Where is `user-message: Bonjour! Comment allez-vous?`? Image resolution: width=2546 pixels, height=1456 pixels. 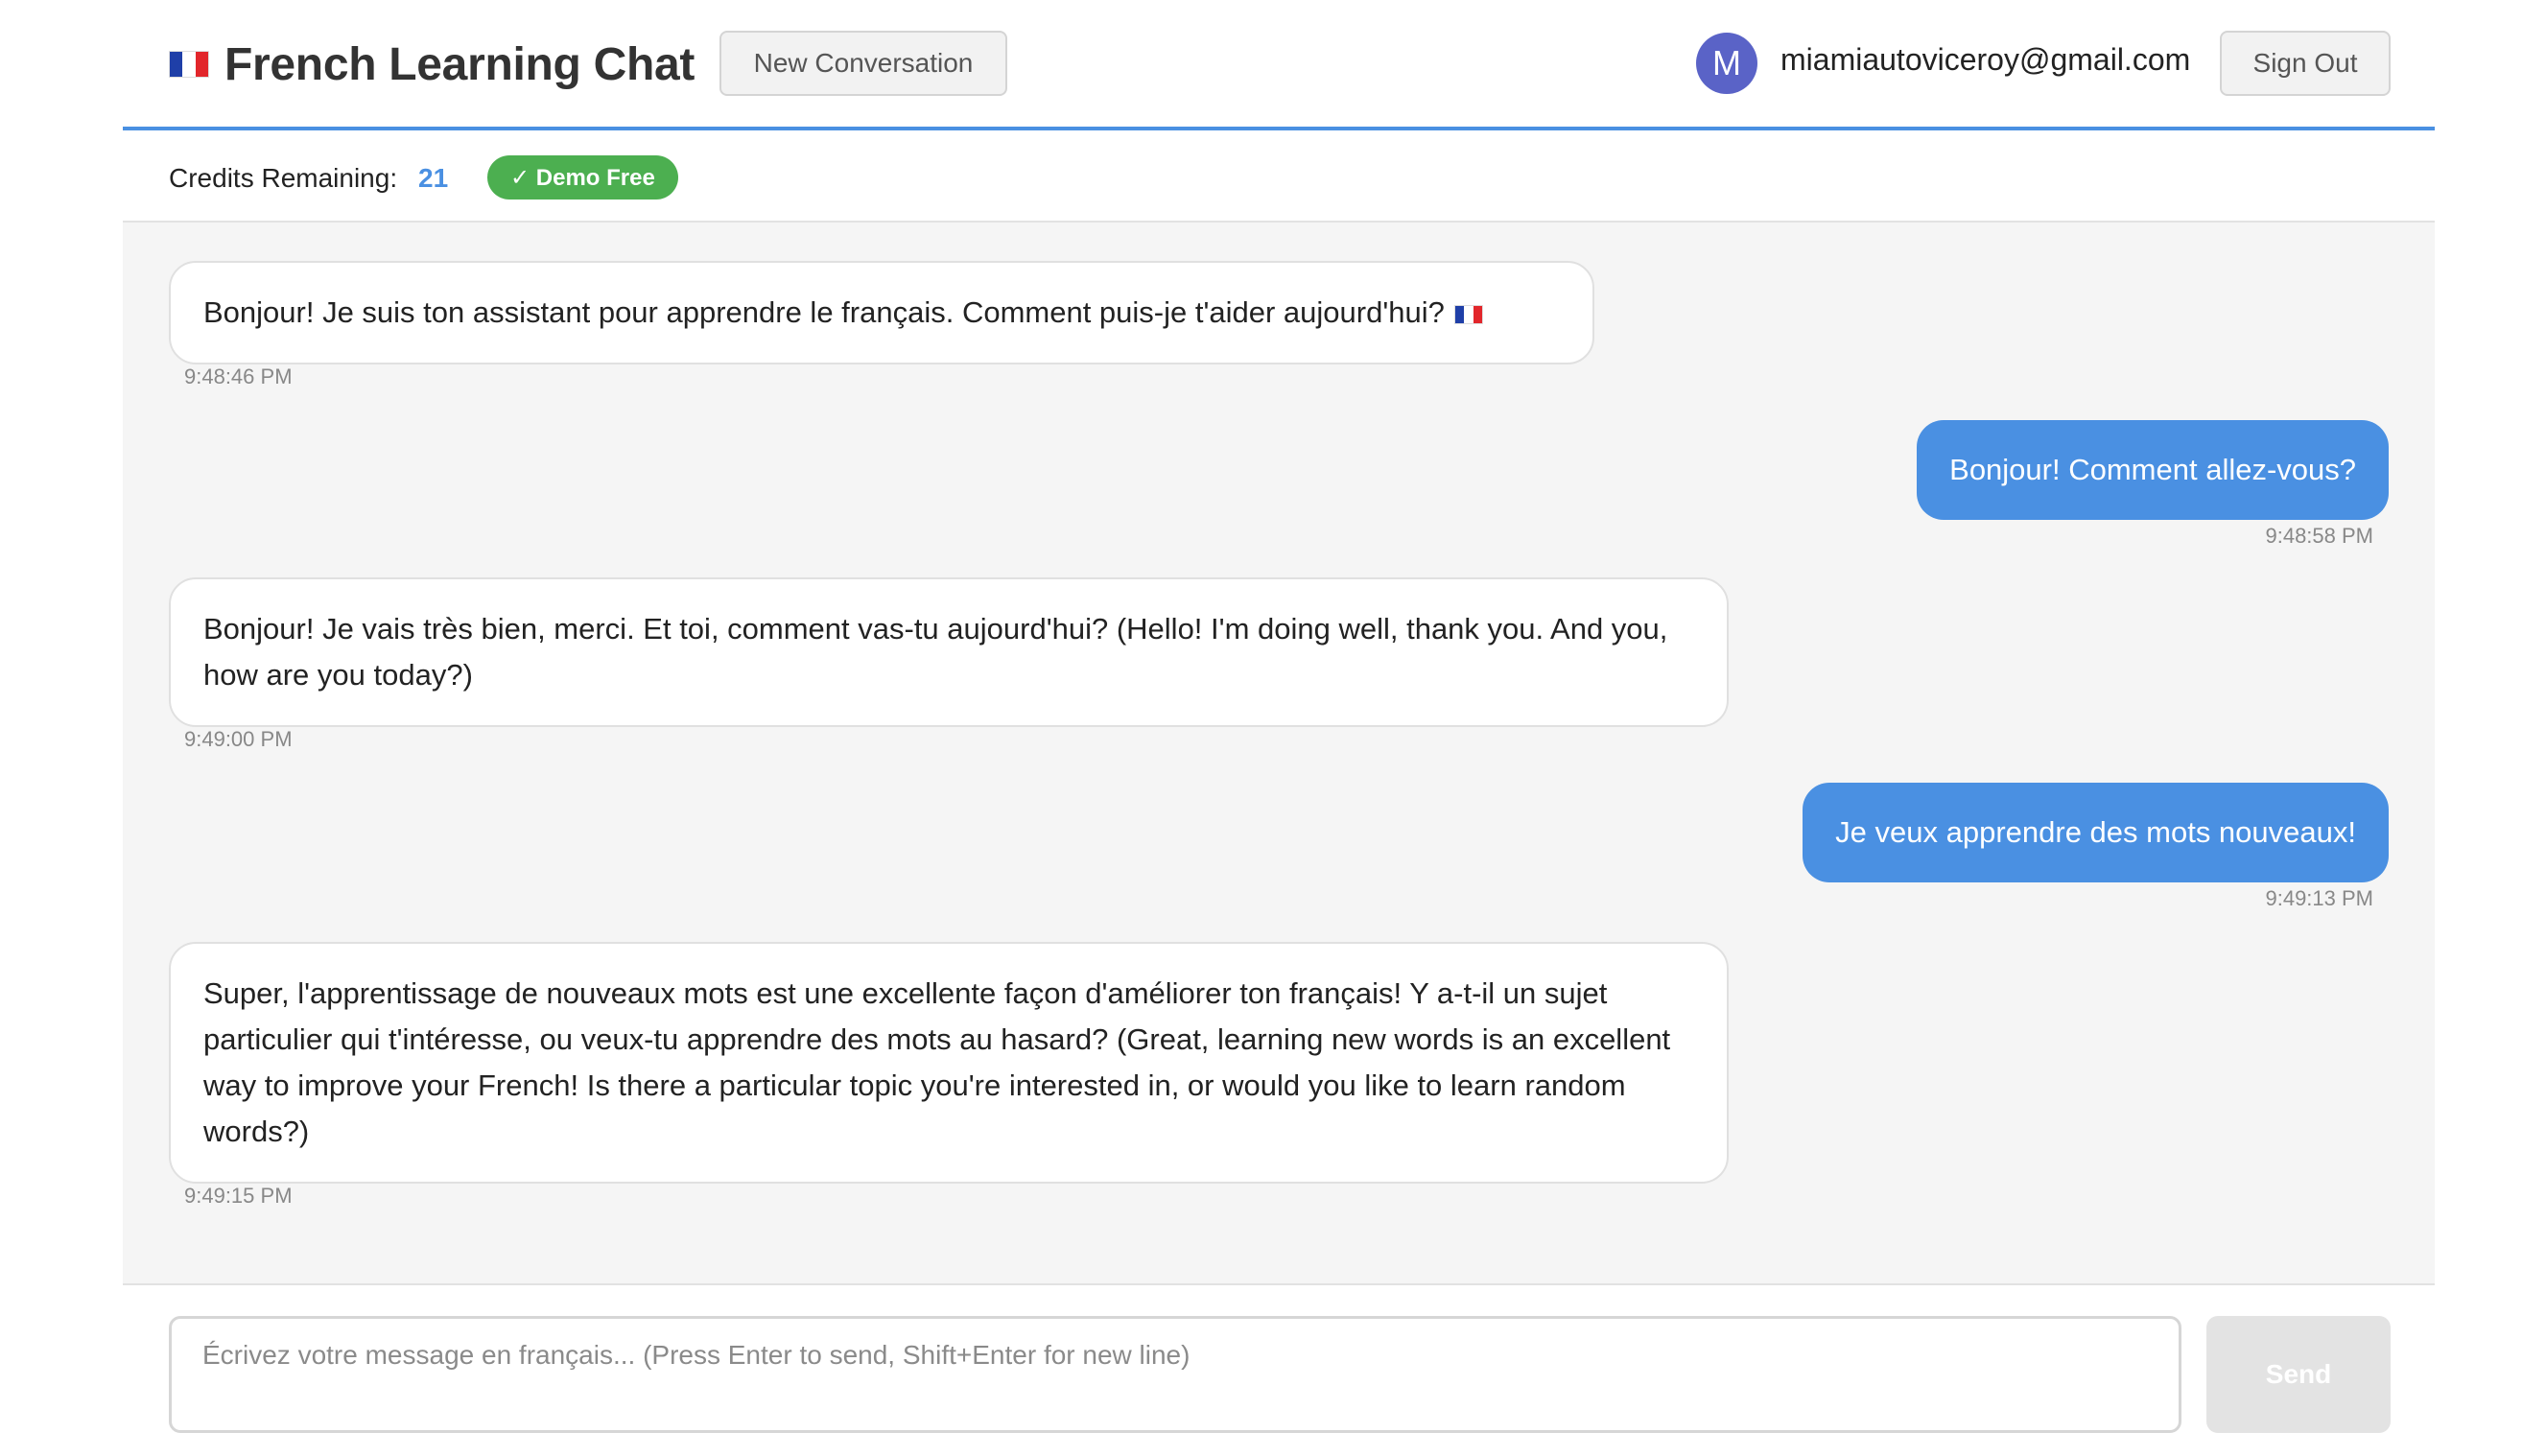 user-message: Bonjour! Comment allez-vous? is located at coordinates (2153, 470).